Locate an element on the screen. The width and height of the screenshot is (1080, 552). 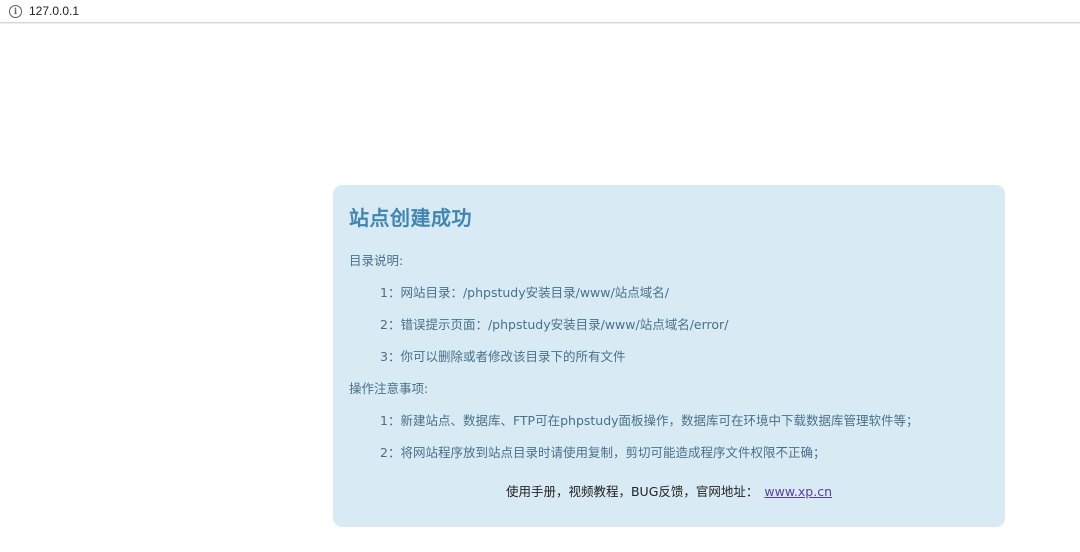
page-title: 站点创建成功 is located at coordinates (410, 218).